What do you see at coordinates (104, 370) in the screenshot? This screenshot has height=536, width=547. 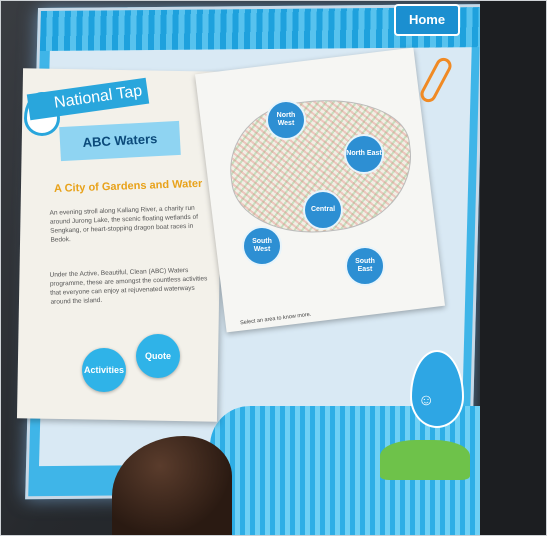 I see `activities-button: Activities` at bounding box center [104, 370].